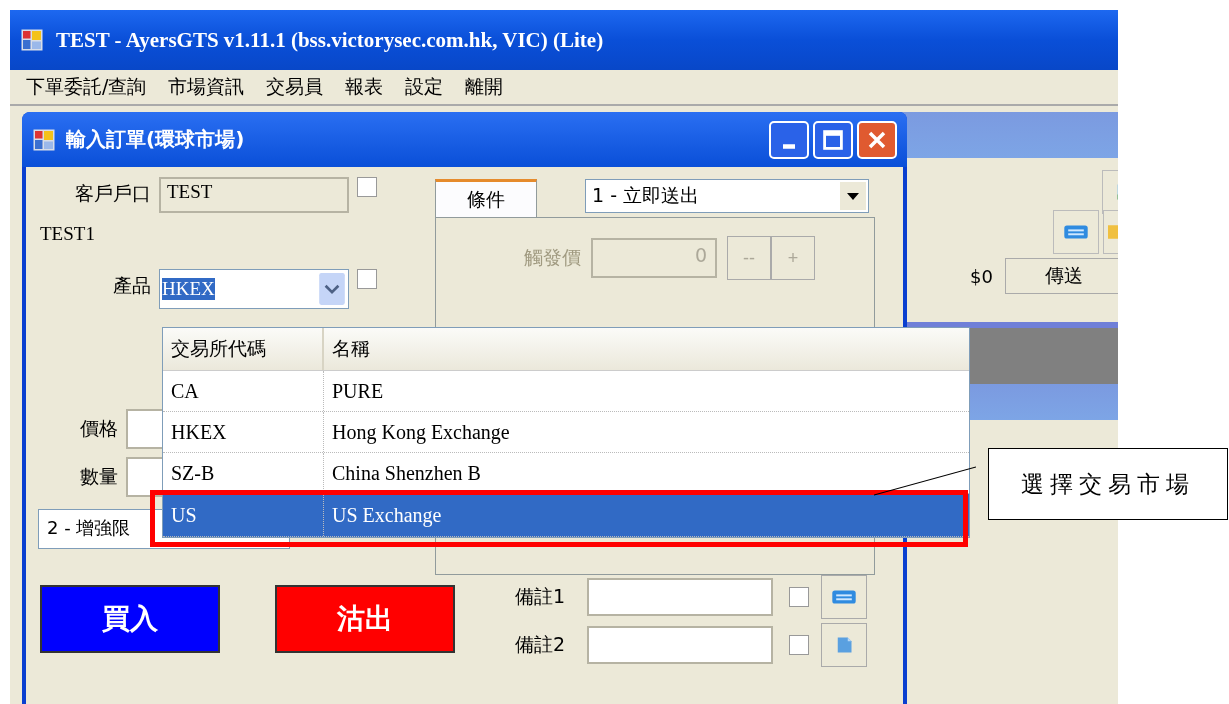  I want to click on exchange-name: China Shenzhen B, so click(406, 473).